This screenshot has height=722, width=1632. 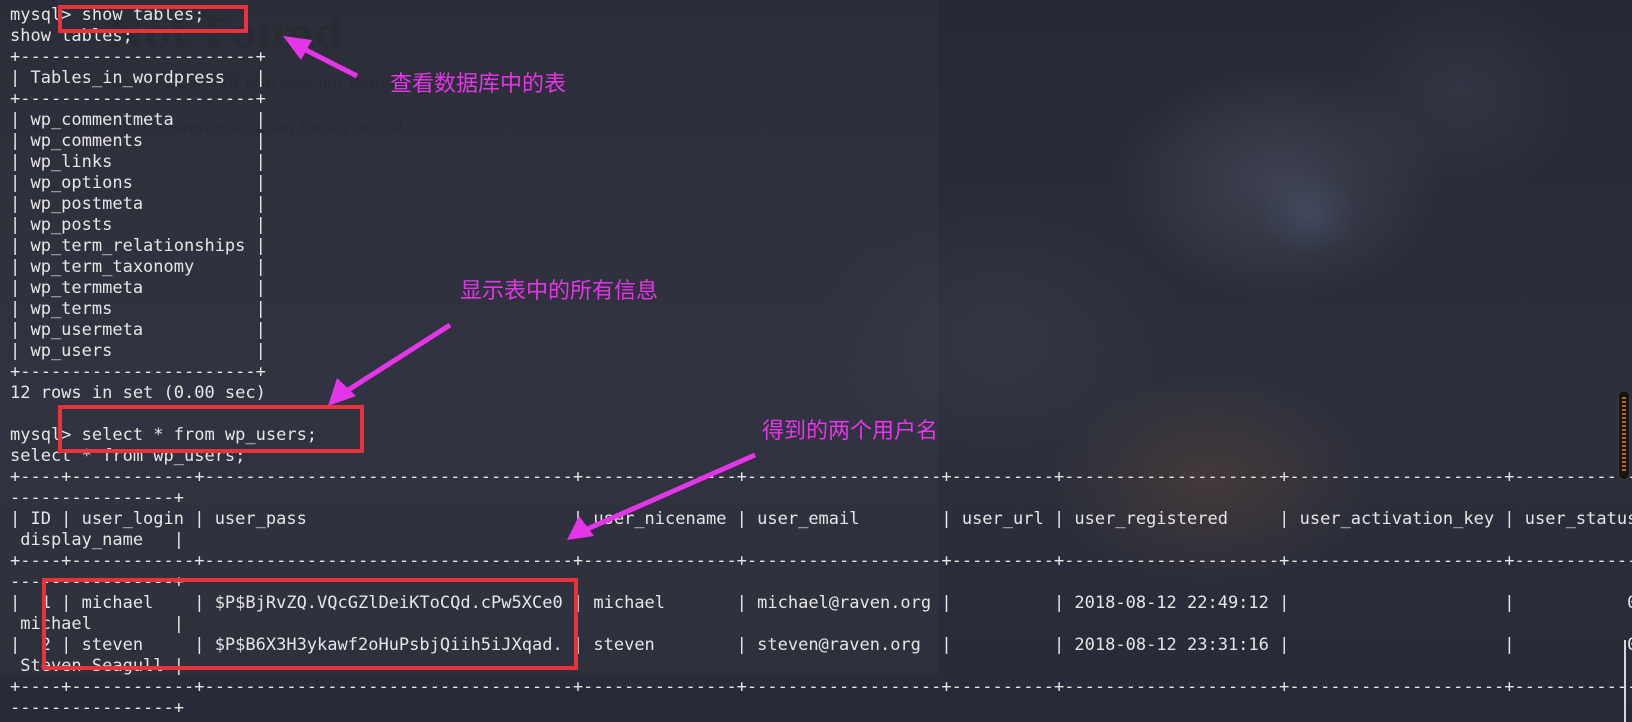 I want to click on highlight-show-tables, so click(x=153, y=19).